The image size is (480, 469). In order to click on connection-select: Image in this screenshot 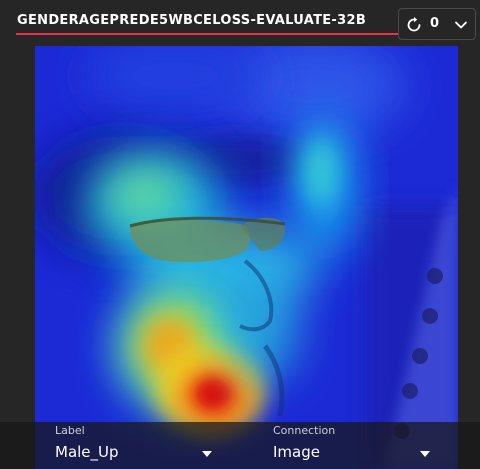, I will do `click(296, 452)`.